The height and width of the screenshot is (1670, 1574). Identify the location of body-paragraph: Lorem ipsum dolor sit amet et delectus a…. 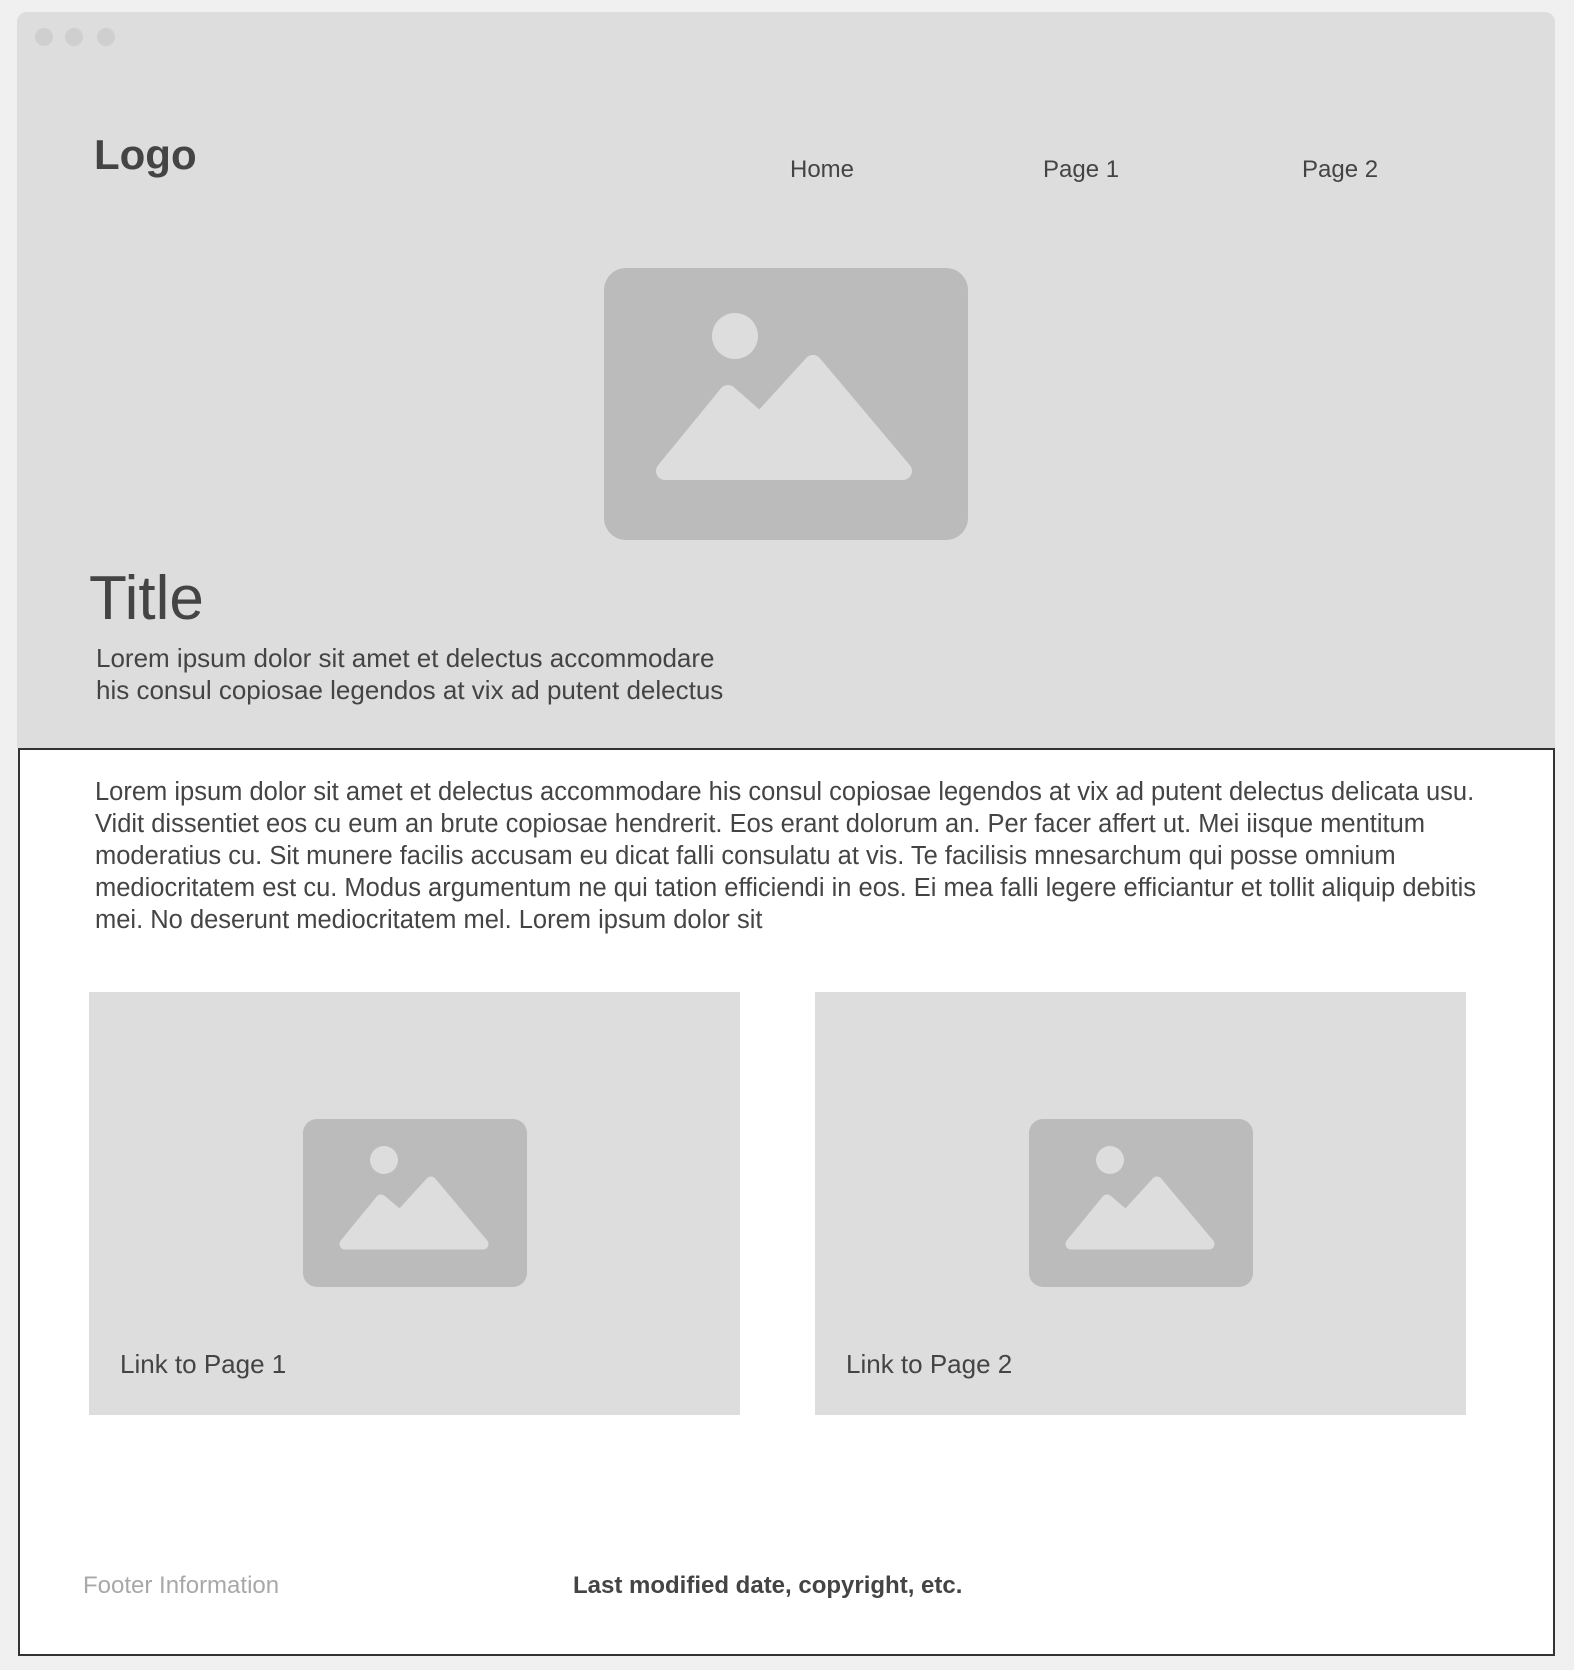
(786, 856).